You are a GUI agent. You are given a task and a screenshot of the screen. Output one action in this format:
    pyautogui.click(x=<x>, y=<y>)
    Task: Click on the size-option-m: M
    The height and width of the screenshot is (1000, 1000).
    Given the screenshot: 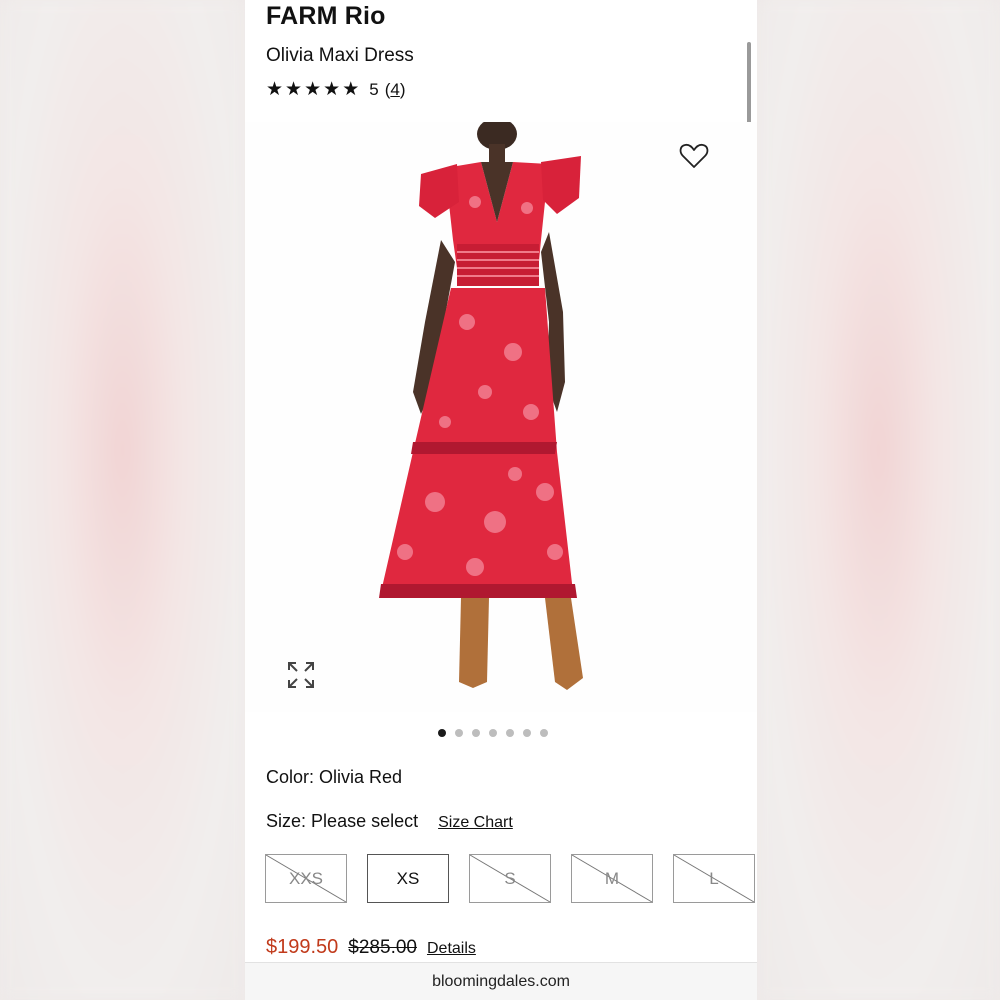 What is the action you would take?
    pyautogui.click(x=612, y=878)
    